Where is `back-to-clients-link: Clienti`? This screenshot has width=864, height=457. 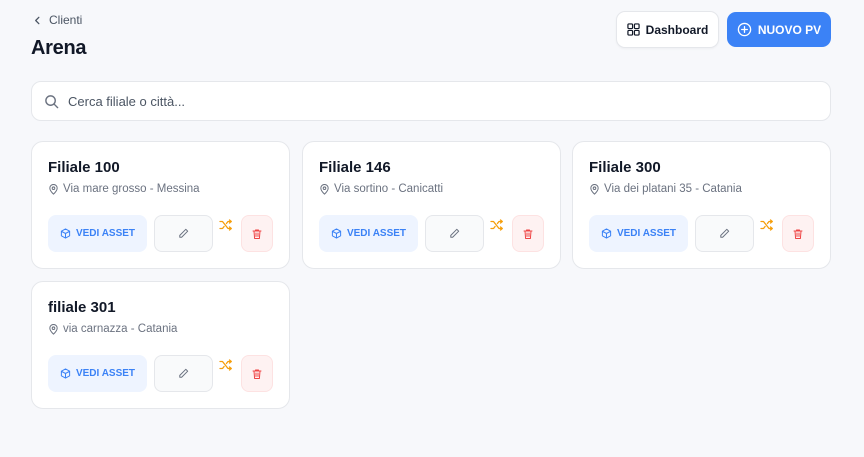
back-to-clients-link: Clienti is located at coordinates (57, 20).